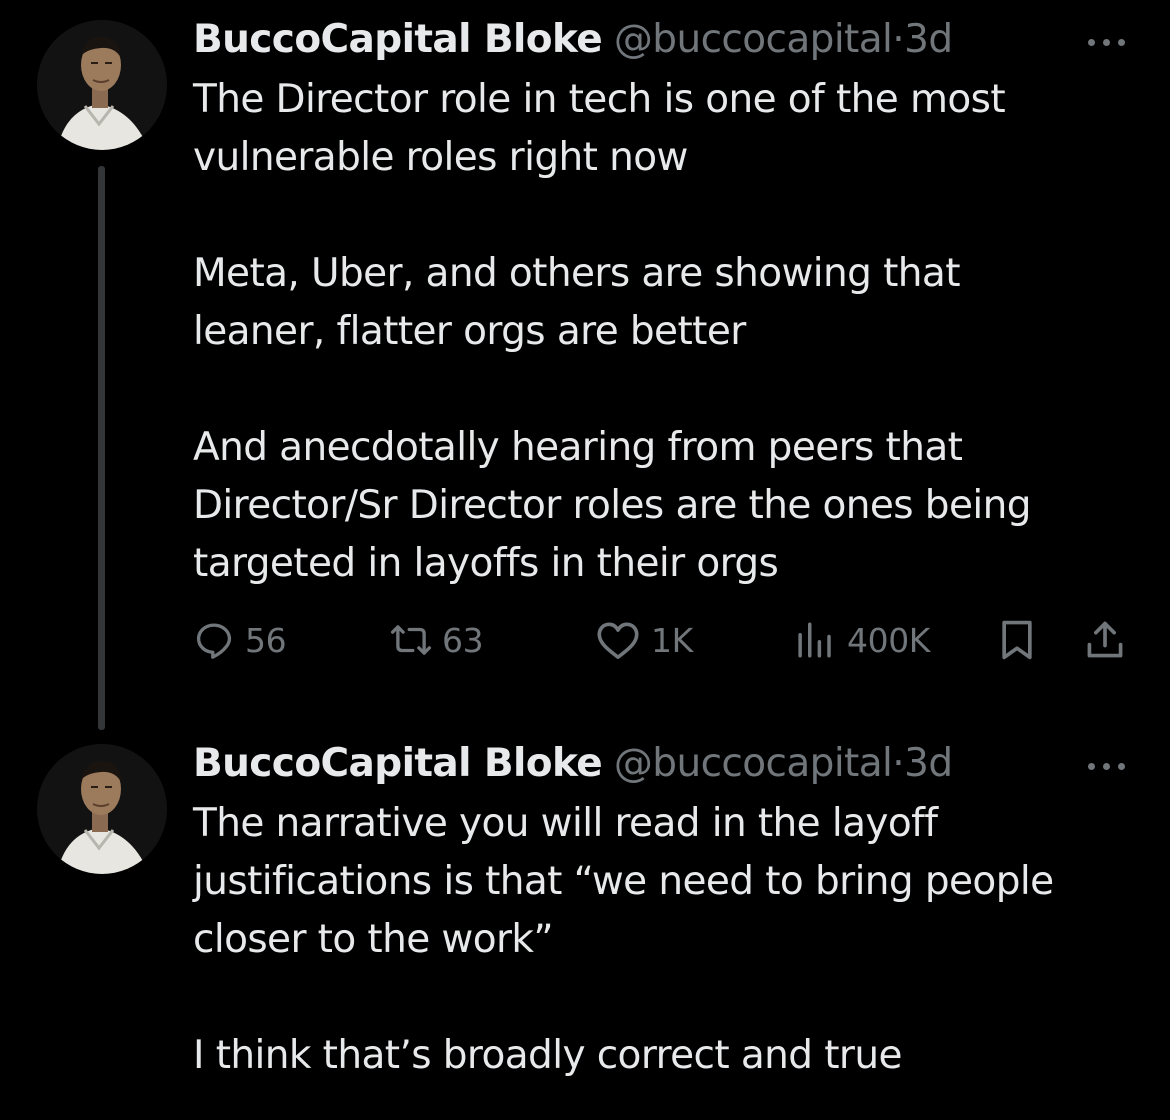  Describe the element at coordinates (240, 640) in the screenshot. I see `reply-button: 56` at that location.